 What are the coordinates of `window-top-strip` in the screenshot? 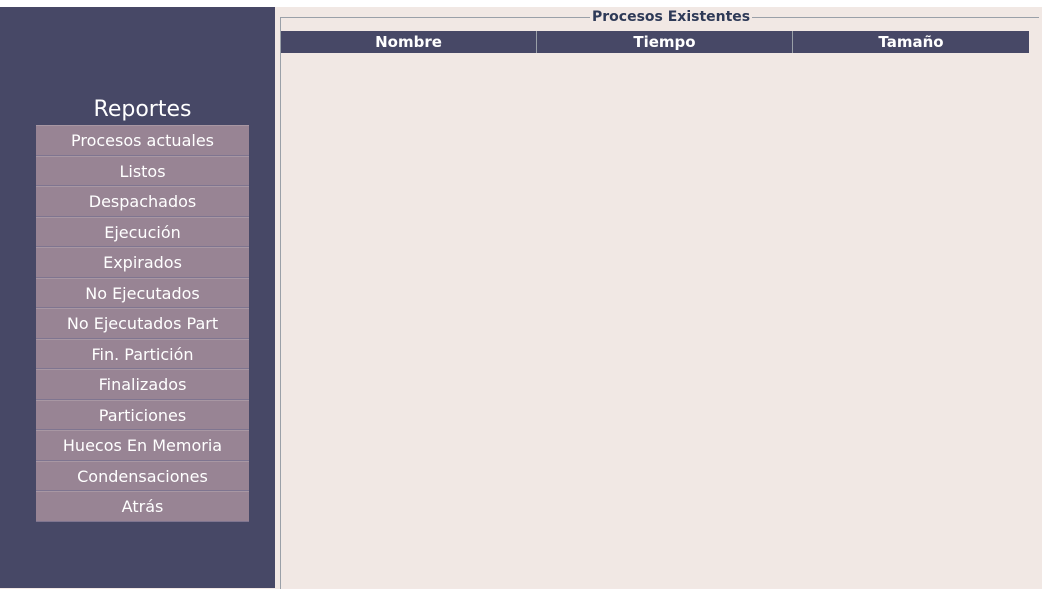 It's located at (521, 3).